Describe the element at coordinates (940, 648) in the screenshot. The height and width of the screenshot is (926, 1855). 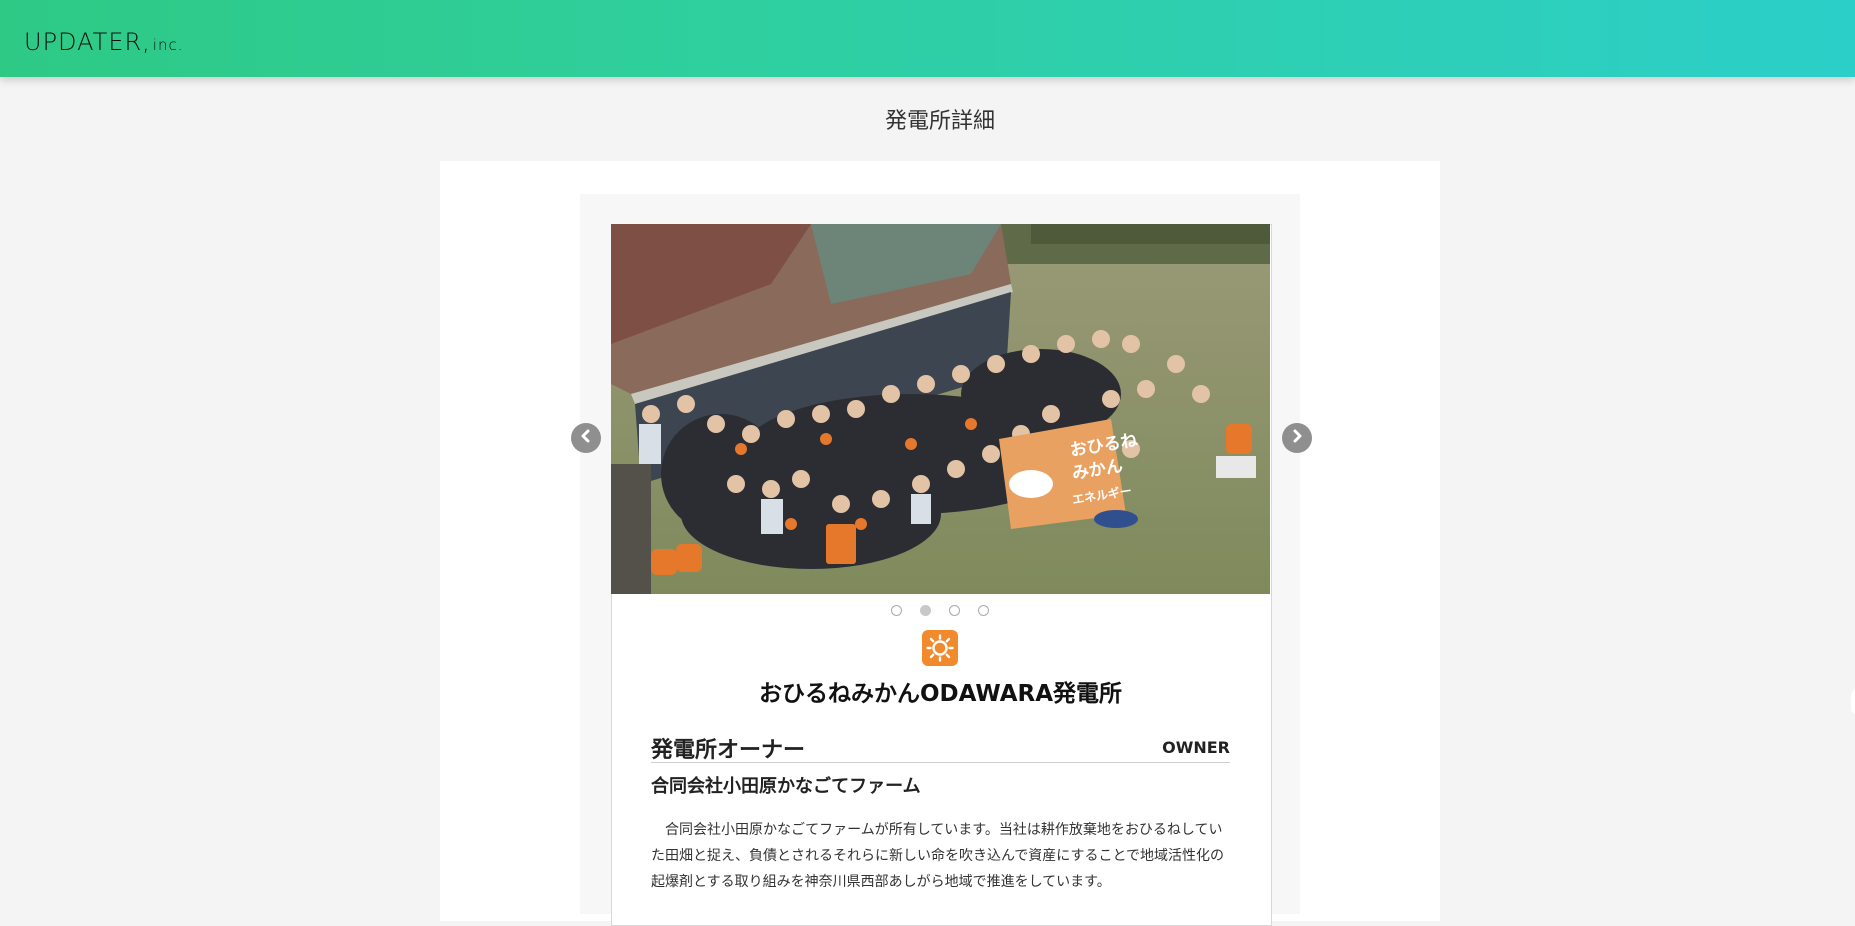
I see `sun-icon` at that location.